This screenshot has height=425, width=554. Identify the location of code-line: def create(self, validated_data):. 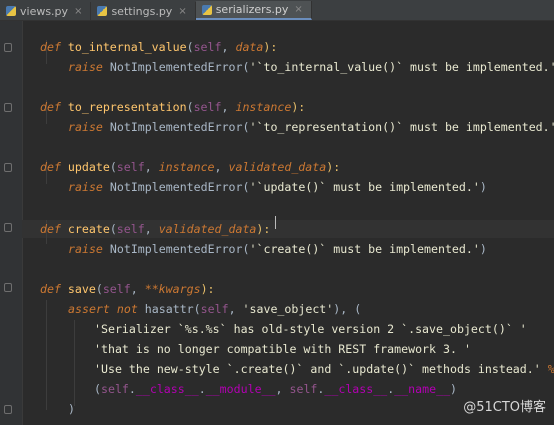
(155, 229).